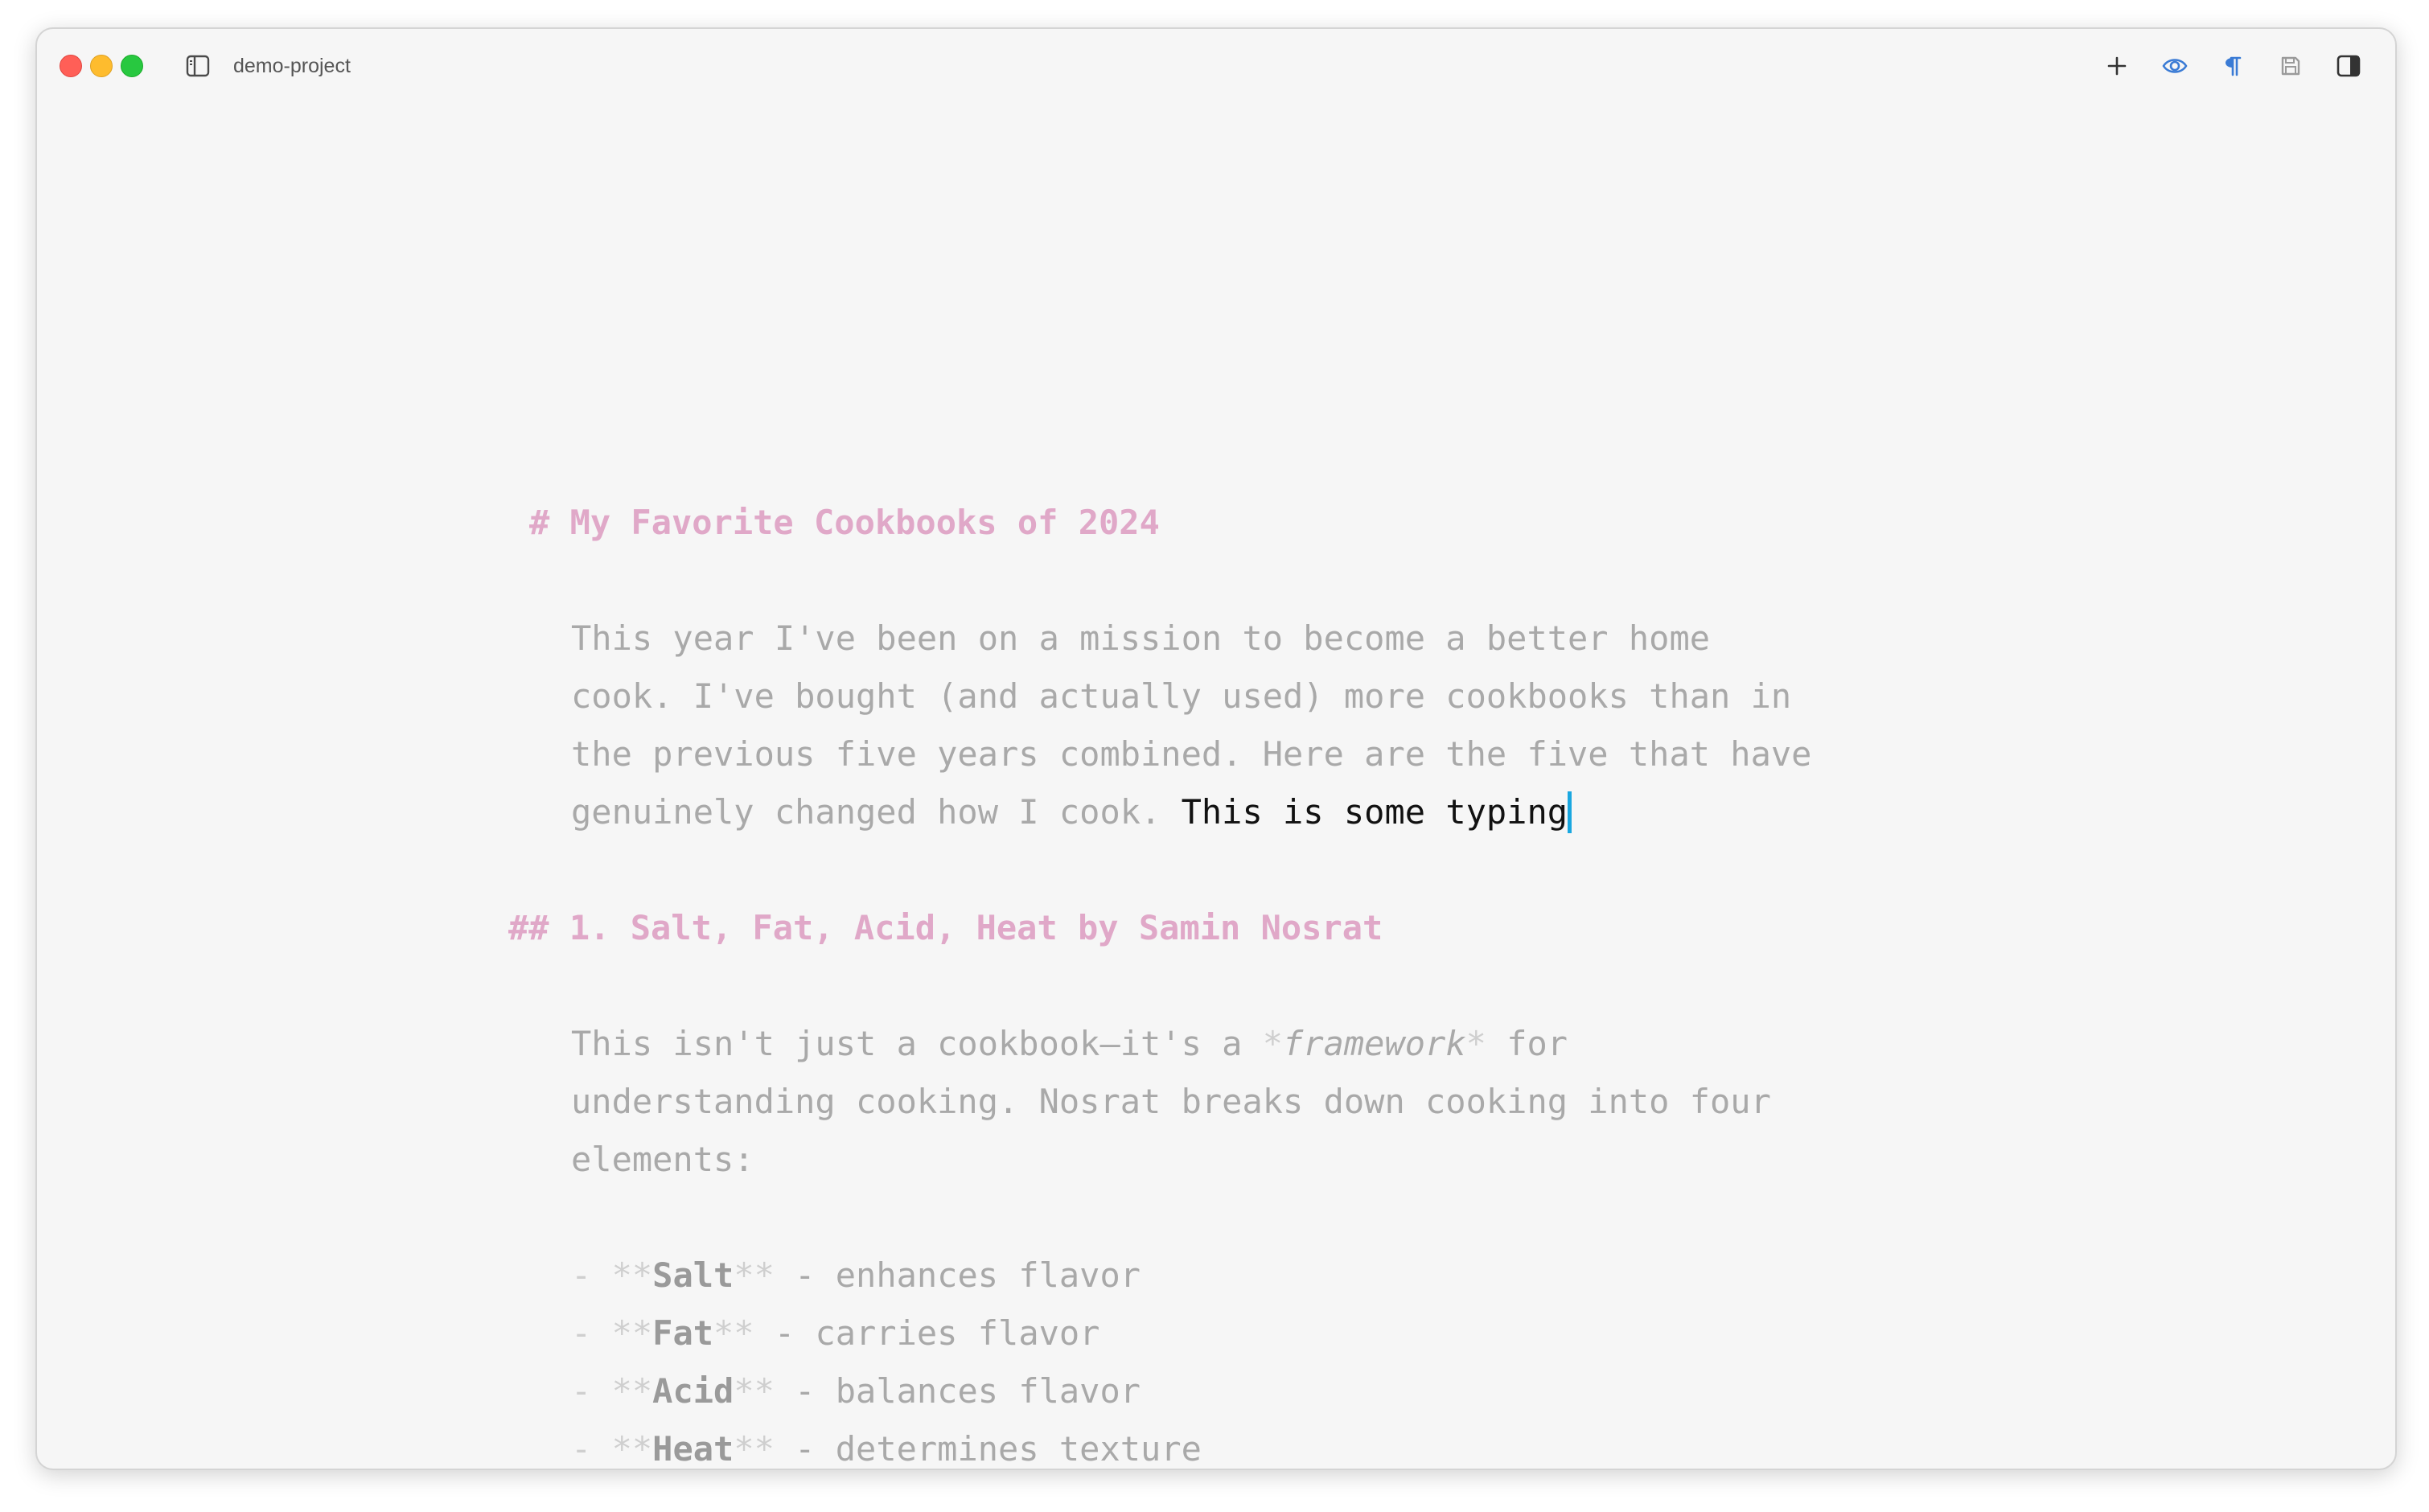 The image size is (2429, 1512). What do you see at coordinates (71, 66) in the screenshot?
I see `close-window-button` at bounding box center [71, 66].